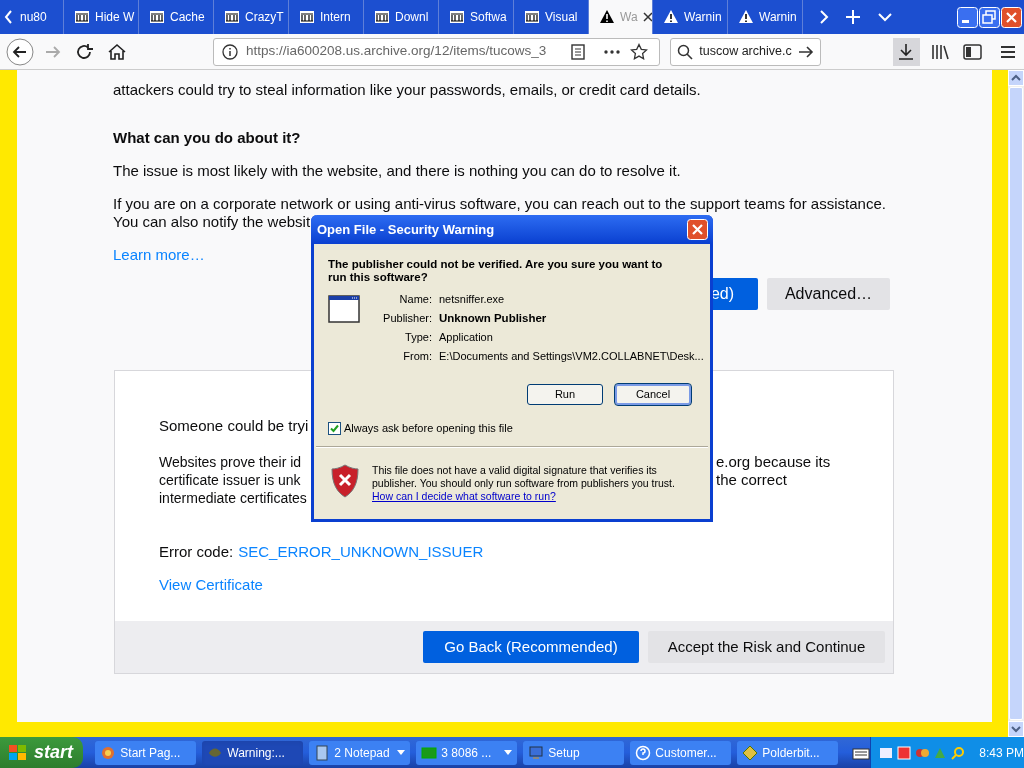 This screenshot has height=768, width=1024. I want to click on paragraph: attackers could try to steal information like your passwords, emails, or credit card details., so click(407, 90).